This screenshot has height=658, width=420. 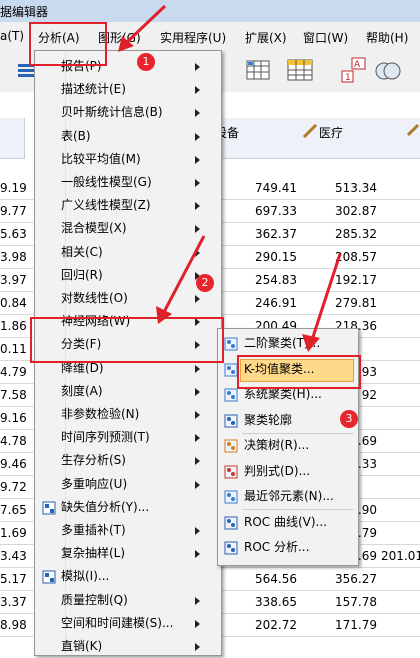 I want to click on callout-3: 3, so click(x=349, y=419).